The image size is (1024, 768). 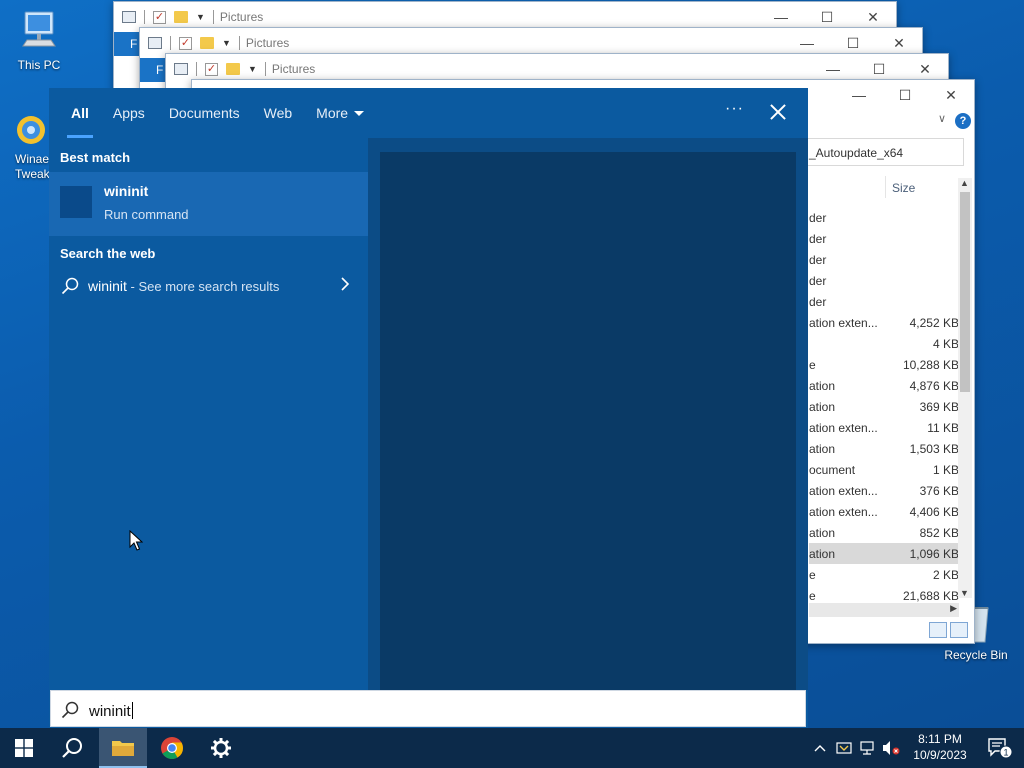 I want to click on file-size: 4,876 KB, so click(x=934, y=386).